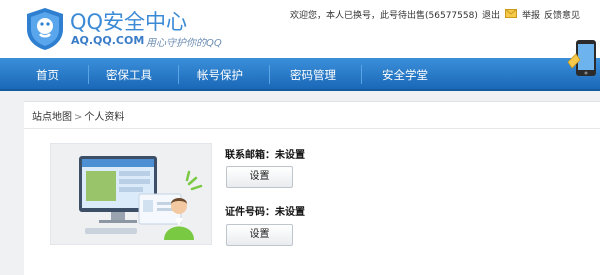 The height and width of the screenshot is (275, 600). What do you see at coordinates (562, 14) in the screenshot?
I see `feedback-link: 反馈意见` at bounding box center [562, 14].